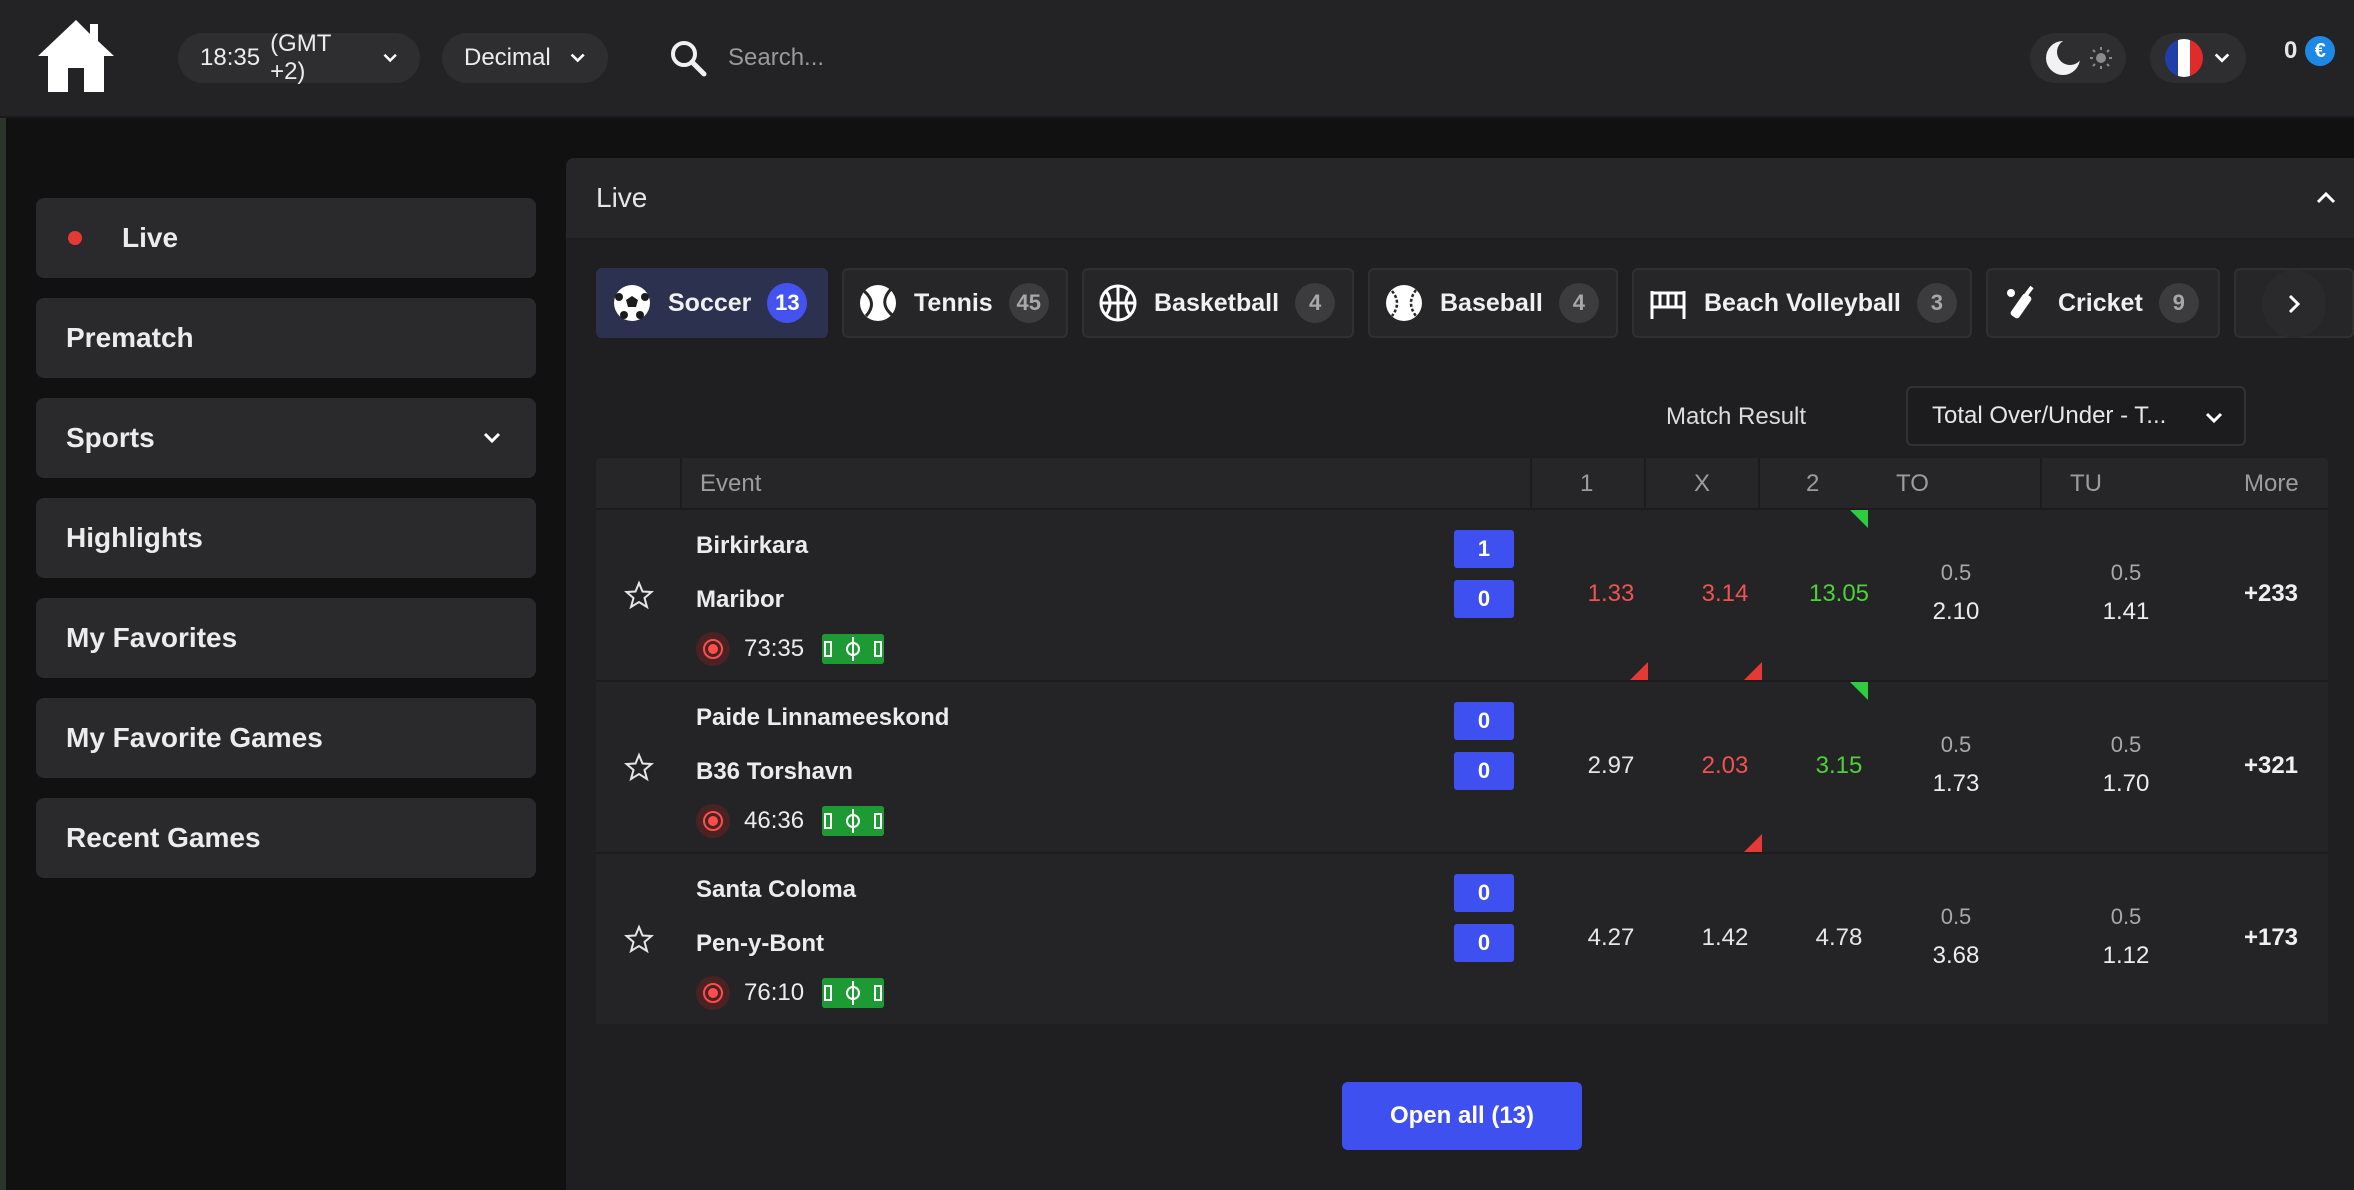 This screenshot has height=1190, width=2354. What do you see at coordinates (1578, 303) in the screenshot?
I see `tab-count: 4` at bounding box center [1578, 303].